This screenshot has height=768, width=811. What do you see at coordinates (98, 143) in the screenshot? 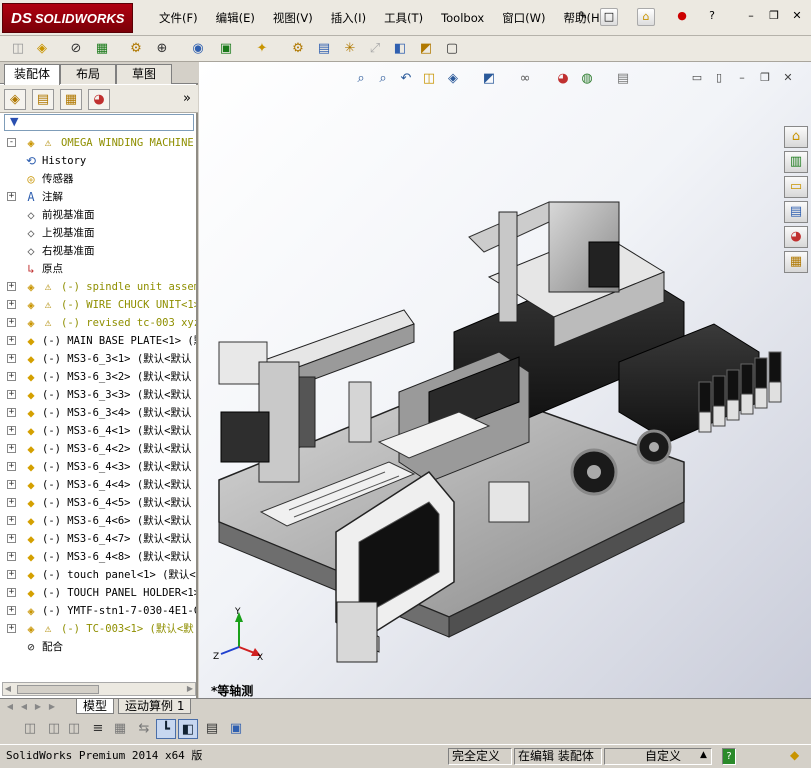
I see `tree-item: - ◈ ⚠ OMEGA WINDING MACHINE (默` at bounding box center [98, 143].